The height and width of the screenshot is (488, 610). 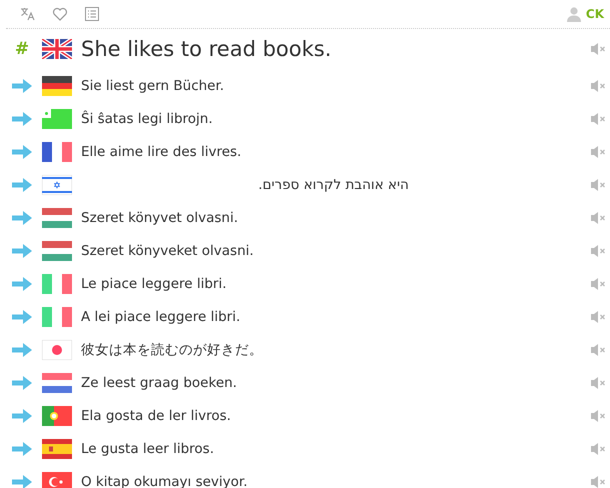 What do you see at coordinates (153, 86) in the screenshot?
I see `translation-text: Sie liest gern Bücher.` at bounding box center [153, 86].